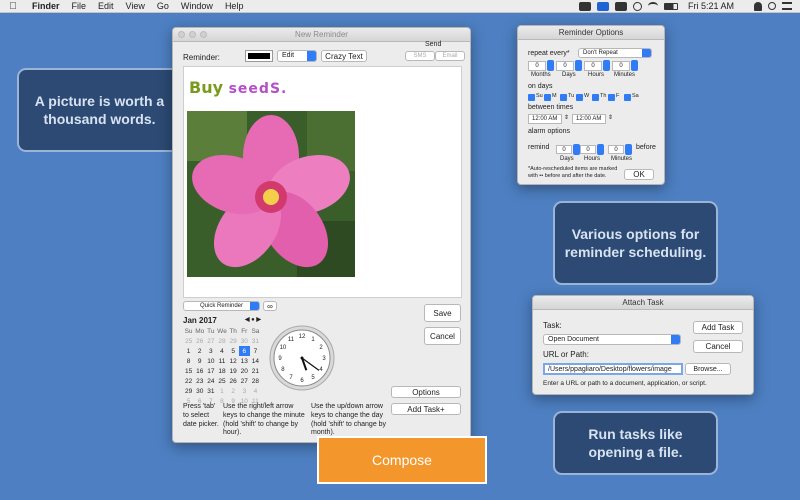 This screenshot has height=500, width=800. Describe the element at coordinates (233, 361) in the screenshot. I see `calendar-day: 12` at that location.